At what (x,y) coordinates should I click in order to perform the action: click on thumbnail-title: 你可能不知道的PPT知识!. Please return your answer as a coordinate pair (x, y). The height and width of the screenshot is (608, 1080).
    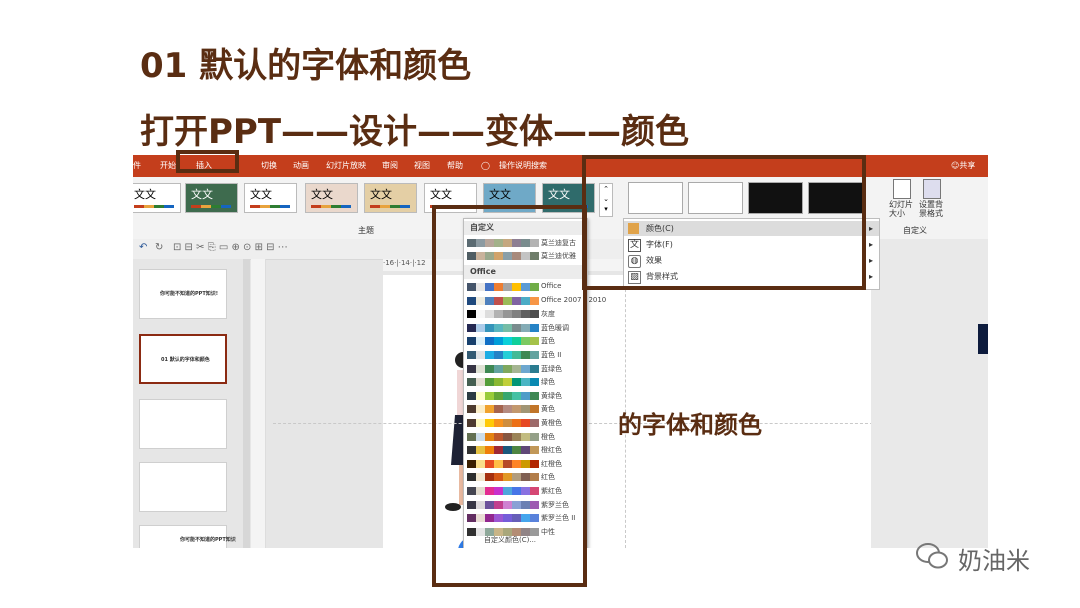
    Looking at the image, I should click on (189, 294).